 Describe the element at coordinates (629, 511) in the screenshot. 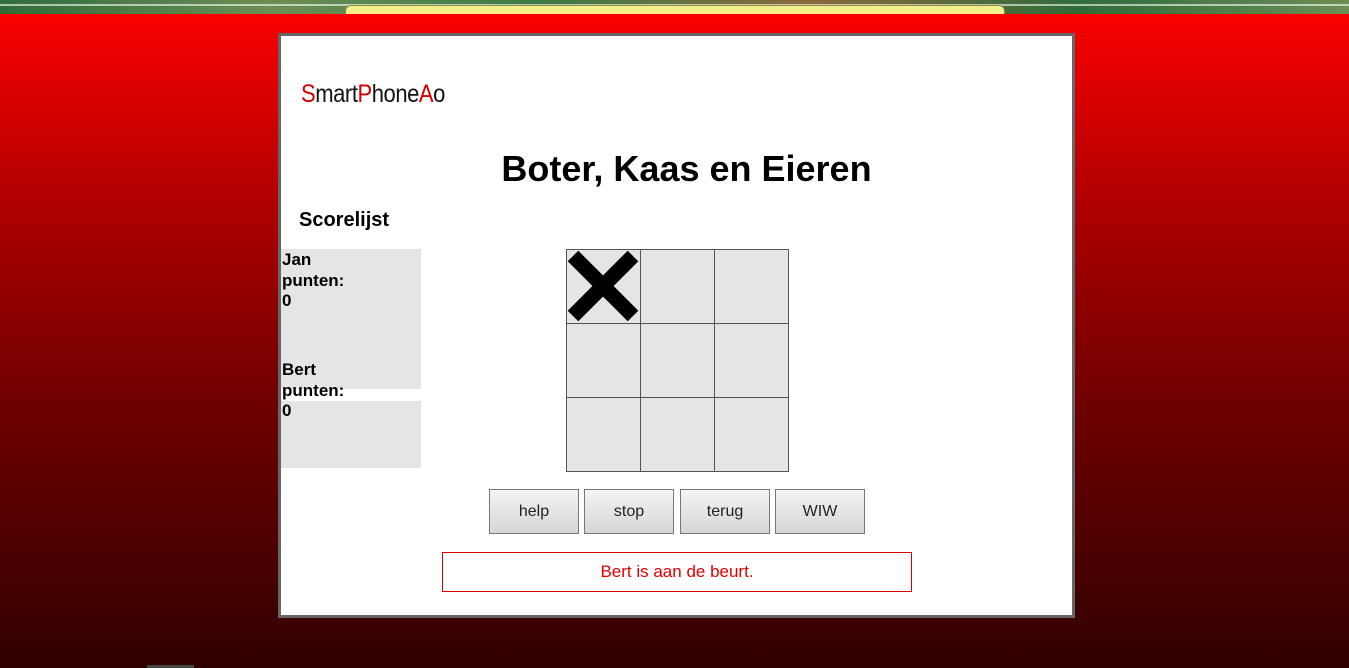

I see `stop-button: stop` at that location.